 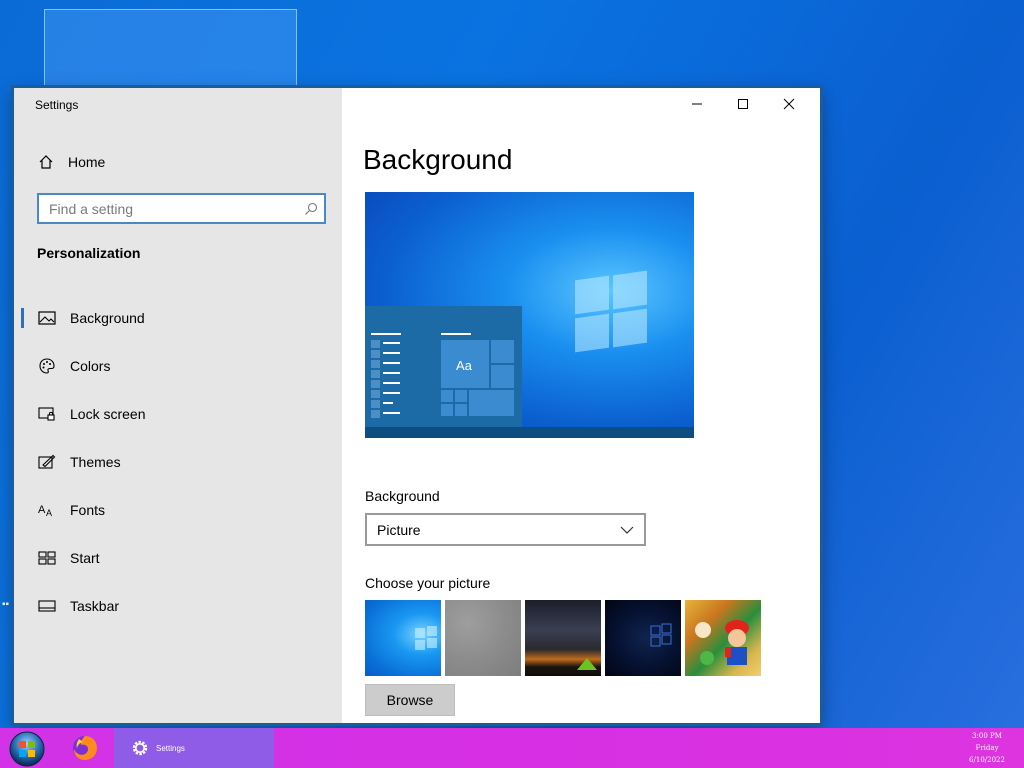 What do you see at coordinates (410, 700) in the screenshot?
I see `browse-button: Browse` at bounding box center [410, 700].